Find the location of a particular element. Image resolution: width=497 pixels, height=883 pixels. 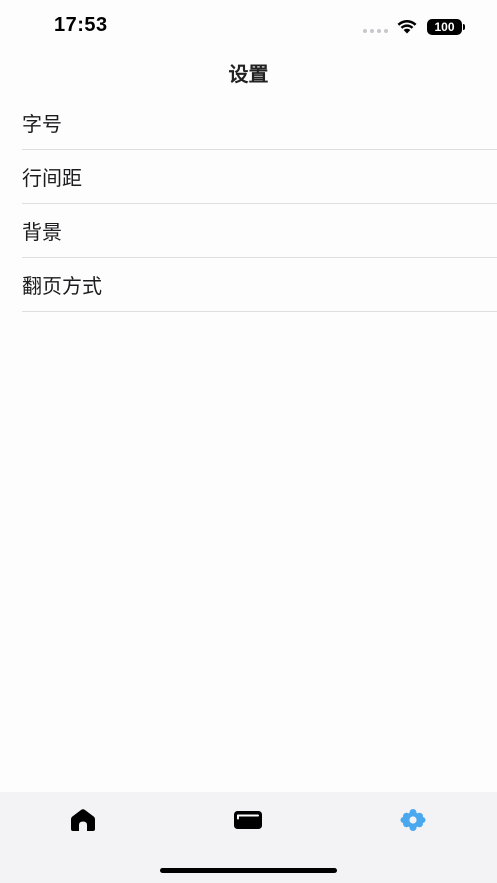

settings-item-line-spacing: 行间距 is located at coordinates (259, 177).